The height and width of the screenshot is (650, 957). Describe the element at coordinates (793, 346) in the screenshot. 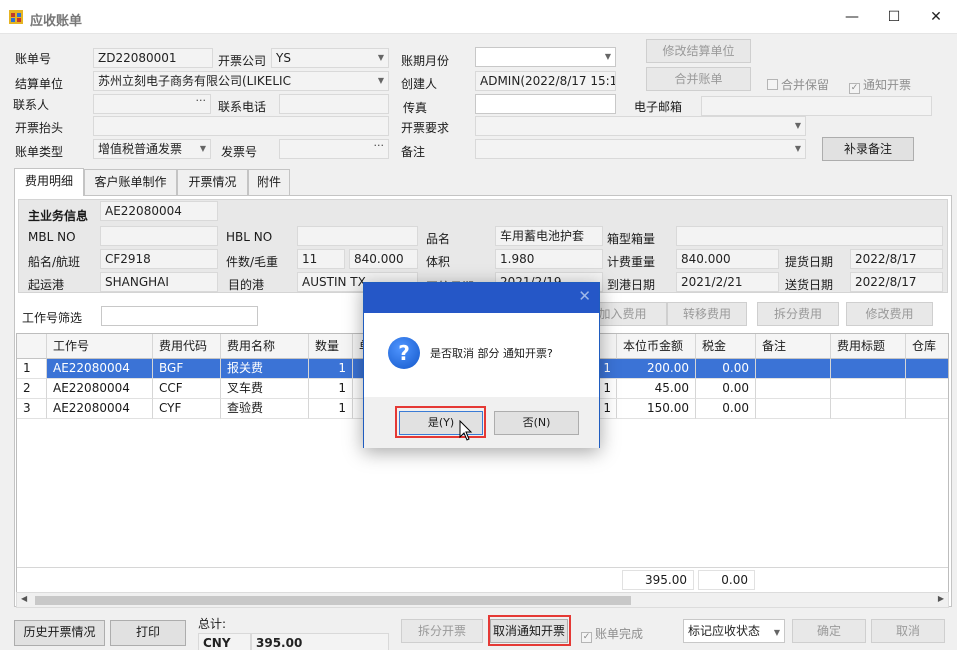

I see `table-header-remark: 备注` at that location.